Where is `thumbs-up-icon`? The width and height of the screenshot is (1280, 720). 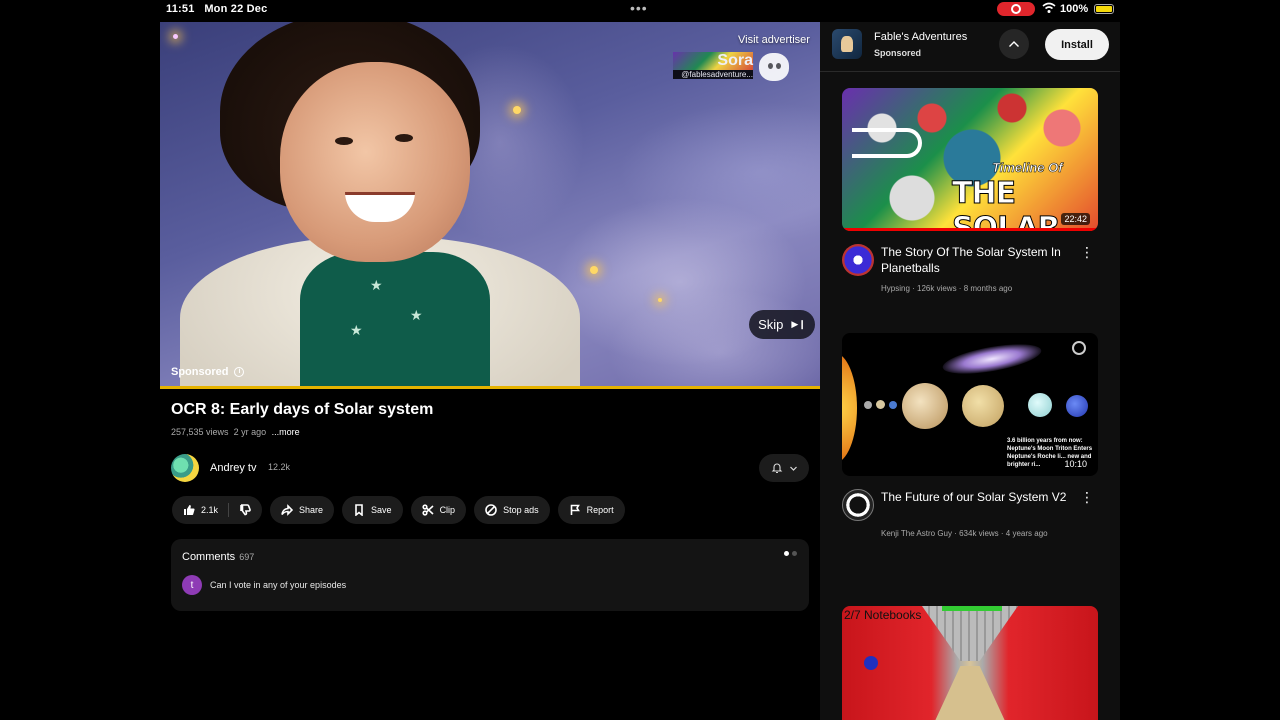 thumbs-up-icon is located at coordinates (189, 510).